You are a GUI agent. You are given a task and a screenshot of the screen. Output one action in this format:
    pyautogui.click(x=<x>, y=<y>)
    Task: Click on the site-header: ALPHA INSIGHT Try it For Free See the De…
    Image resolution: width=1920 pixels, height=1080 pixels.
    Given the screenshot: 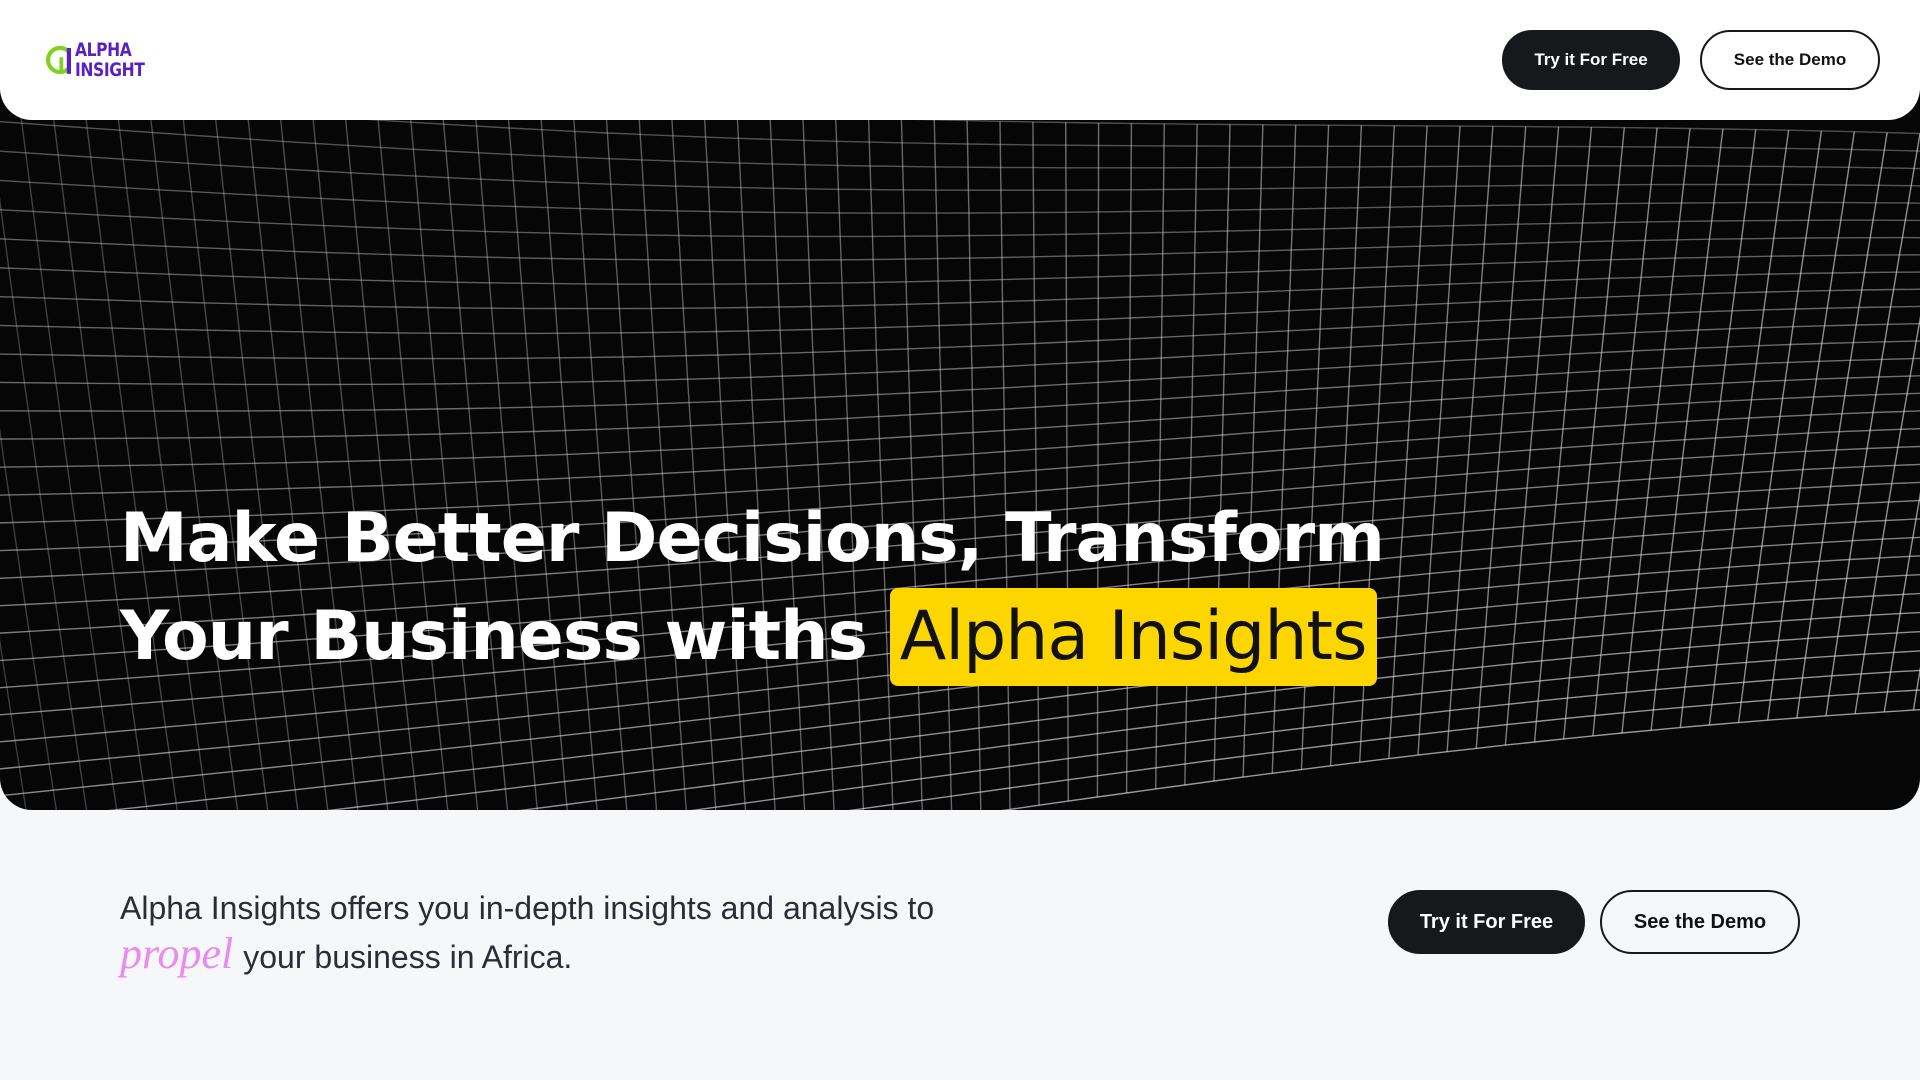 What is the action you would take?
    pyautogui.click(x=960, y=60)
    